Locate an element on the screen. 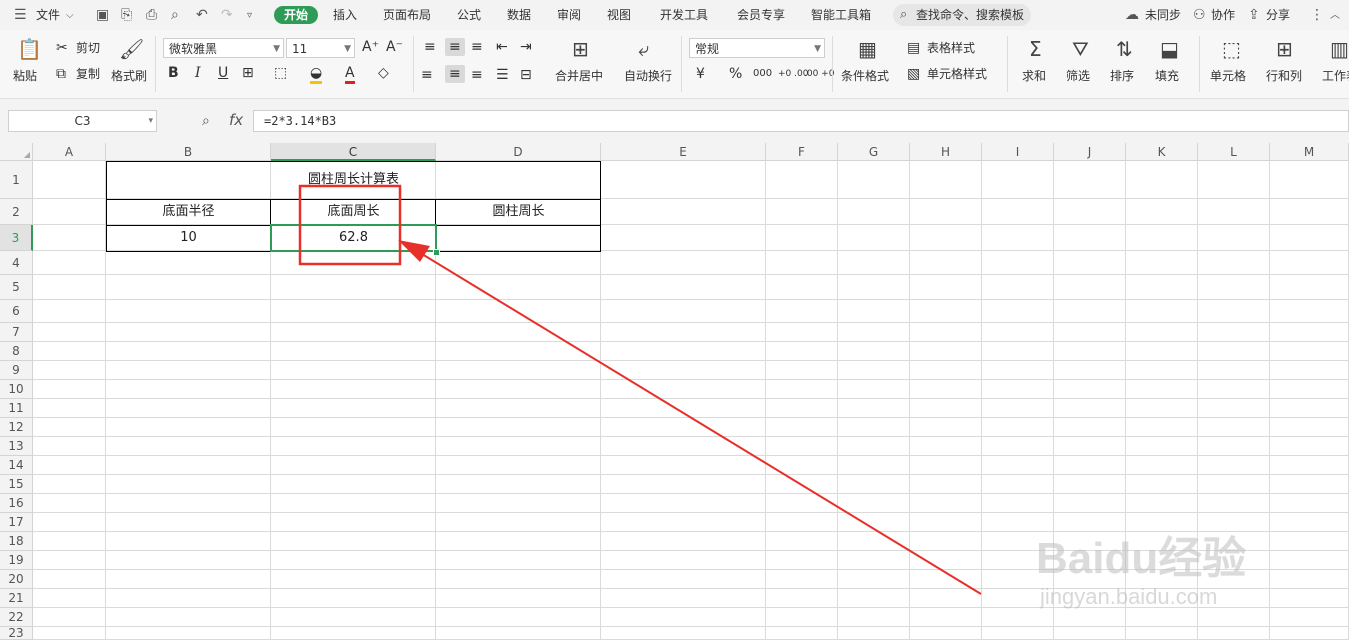  annotation-highlight-box is located at coordinates (350, 225).